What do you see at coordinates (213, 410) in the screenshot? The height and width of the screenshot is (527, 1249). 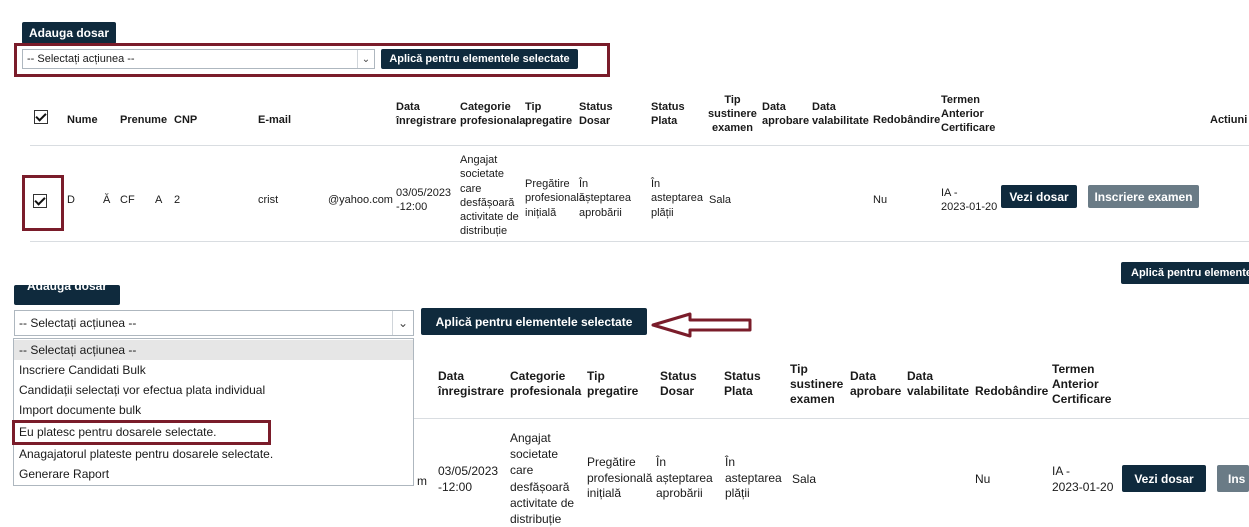 I see `menu-item-import-documente: Import documente bulk` at bounding box center [213, 410].